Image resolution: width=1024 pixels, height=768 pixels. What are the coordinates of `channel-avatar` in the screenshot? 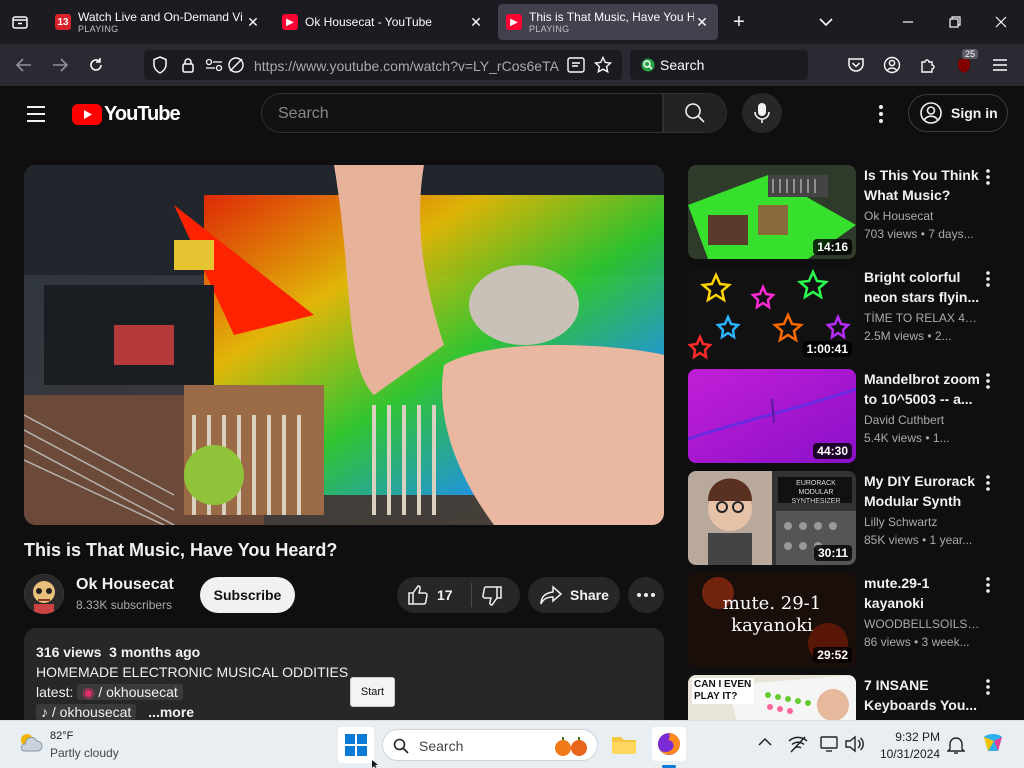 It's located at (44, 594).